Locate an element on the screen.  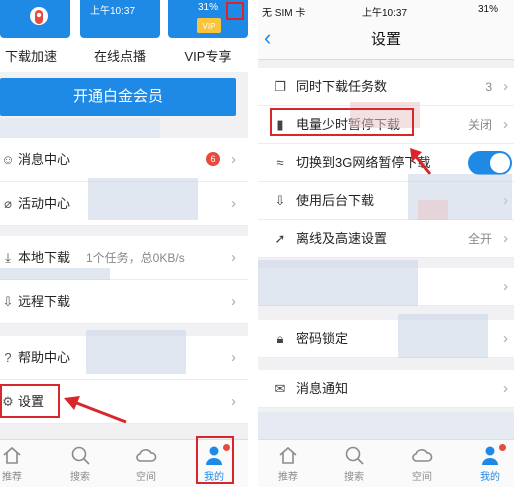
download-accel-tile is located at coordinates (35, 19).